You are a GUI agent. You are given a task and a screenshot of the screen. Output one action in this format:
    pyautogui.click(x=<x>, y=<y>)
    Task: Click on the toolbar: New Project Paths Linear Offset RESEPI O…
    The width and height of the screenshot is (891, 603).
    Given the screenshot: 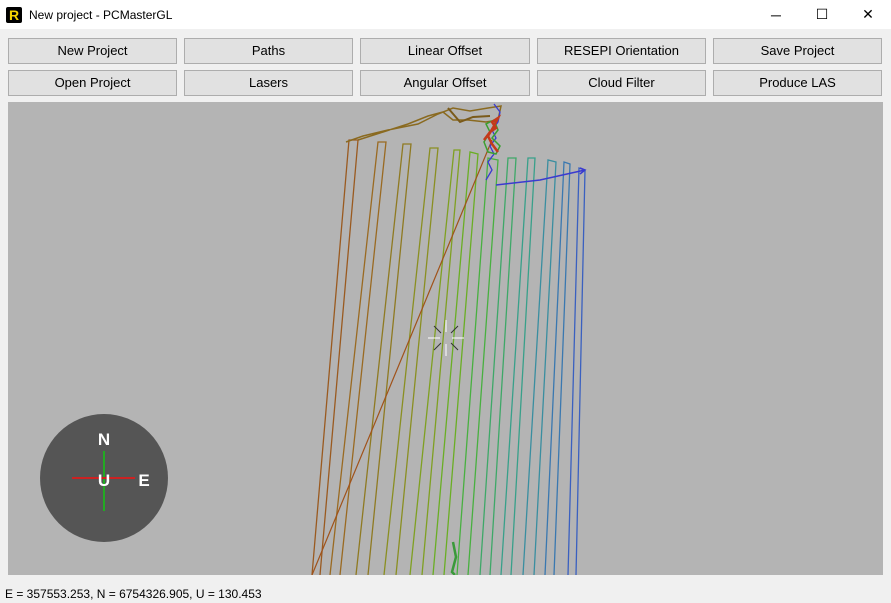 What is the action you would take?
    pyautogui.click(x=445, y=65)
    